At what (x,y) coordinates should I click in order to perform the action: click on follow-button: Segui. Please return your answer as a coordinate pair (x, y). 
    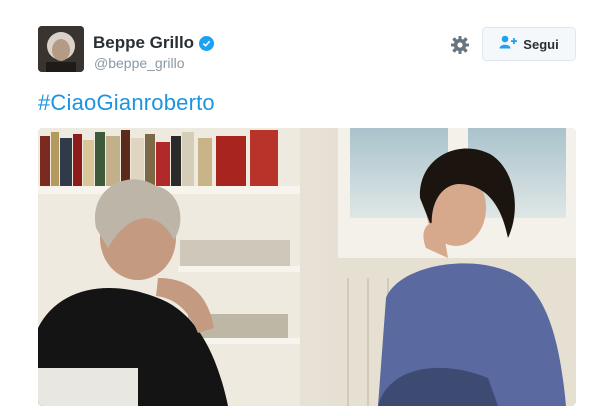
    Looking at the image, I should click on (529, 44).